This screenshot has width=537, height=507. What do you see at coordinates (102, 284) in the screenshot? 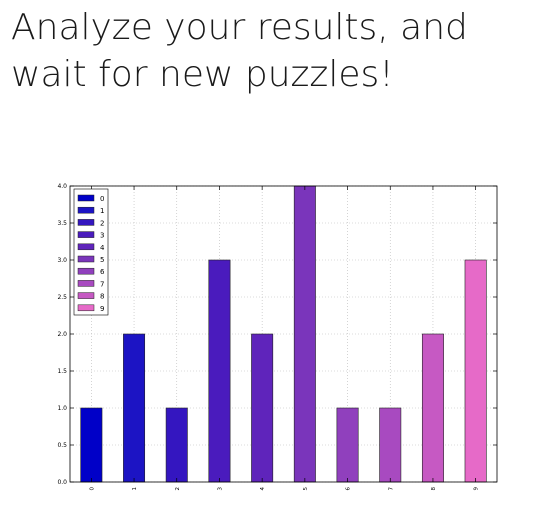
I see `legend-label-7: 7` at bounding box center [102, 284].